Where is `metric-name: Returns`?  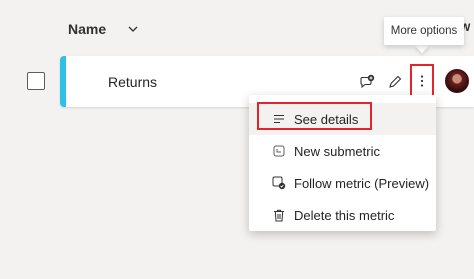
metric-name: Returns is located at coordinates (132, 82).